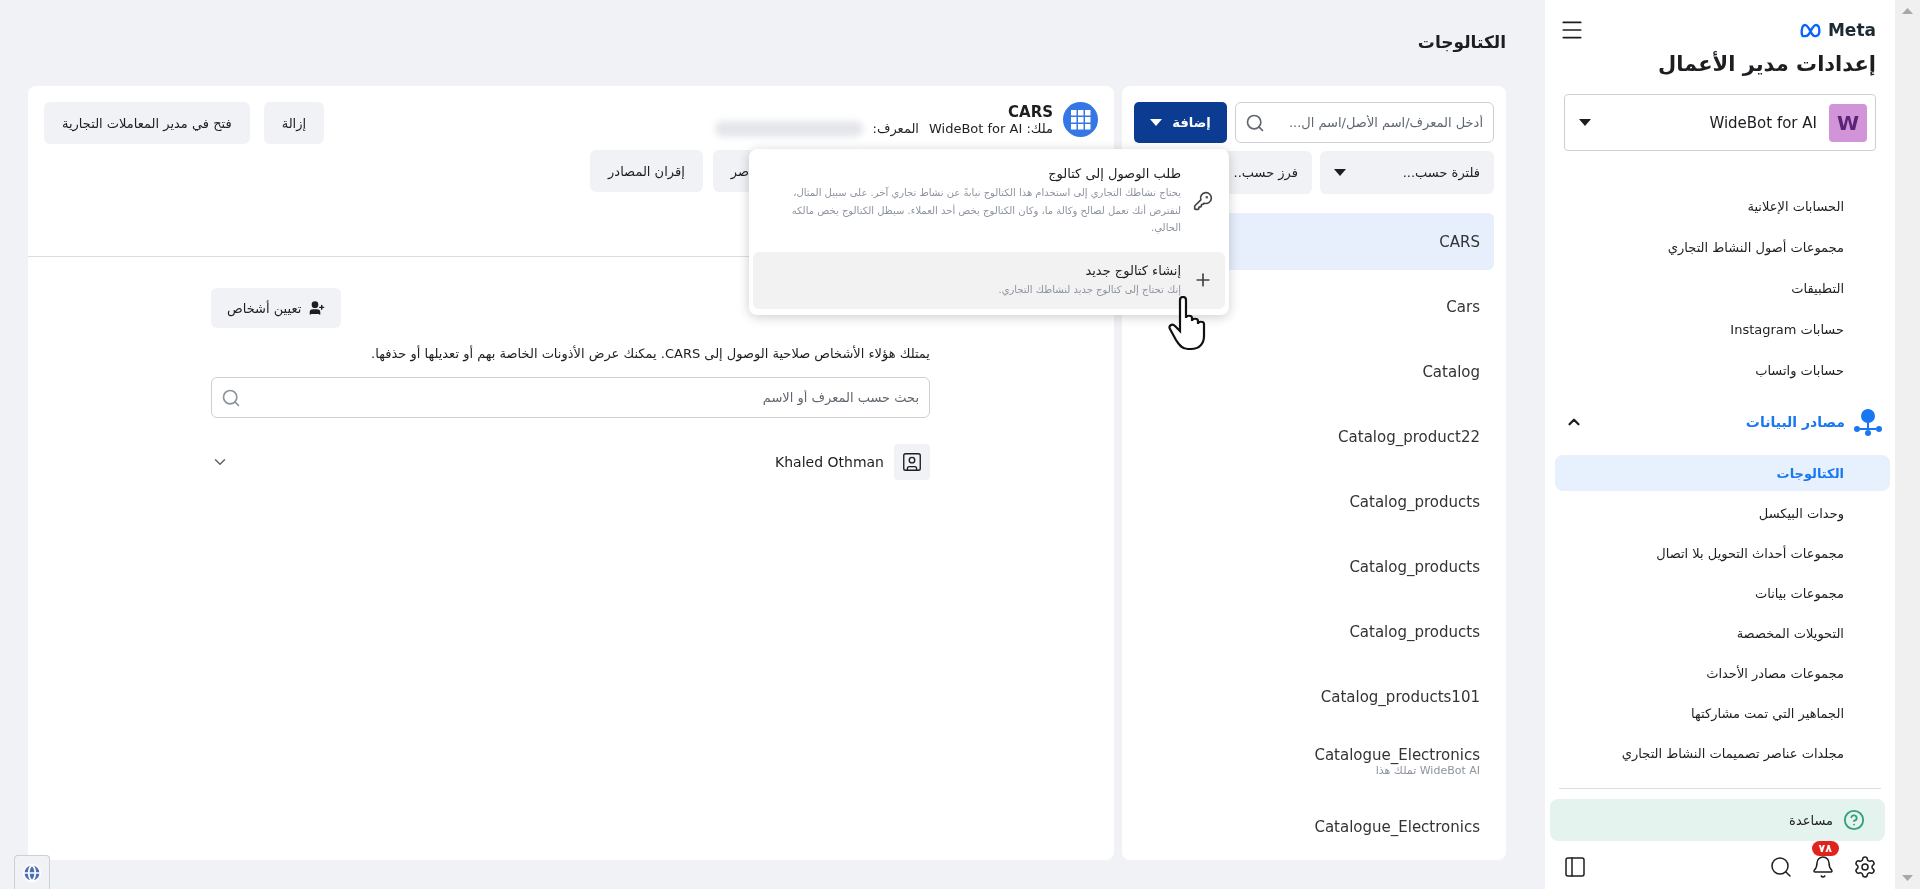  Describe the element at coordinates (989, 280) in the screenshot. I see `menu-item: إنشاء كتالوج جديد إنك تحتاج إلى كتالوج جديد لنشاطك التجاري.` at that location.